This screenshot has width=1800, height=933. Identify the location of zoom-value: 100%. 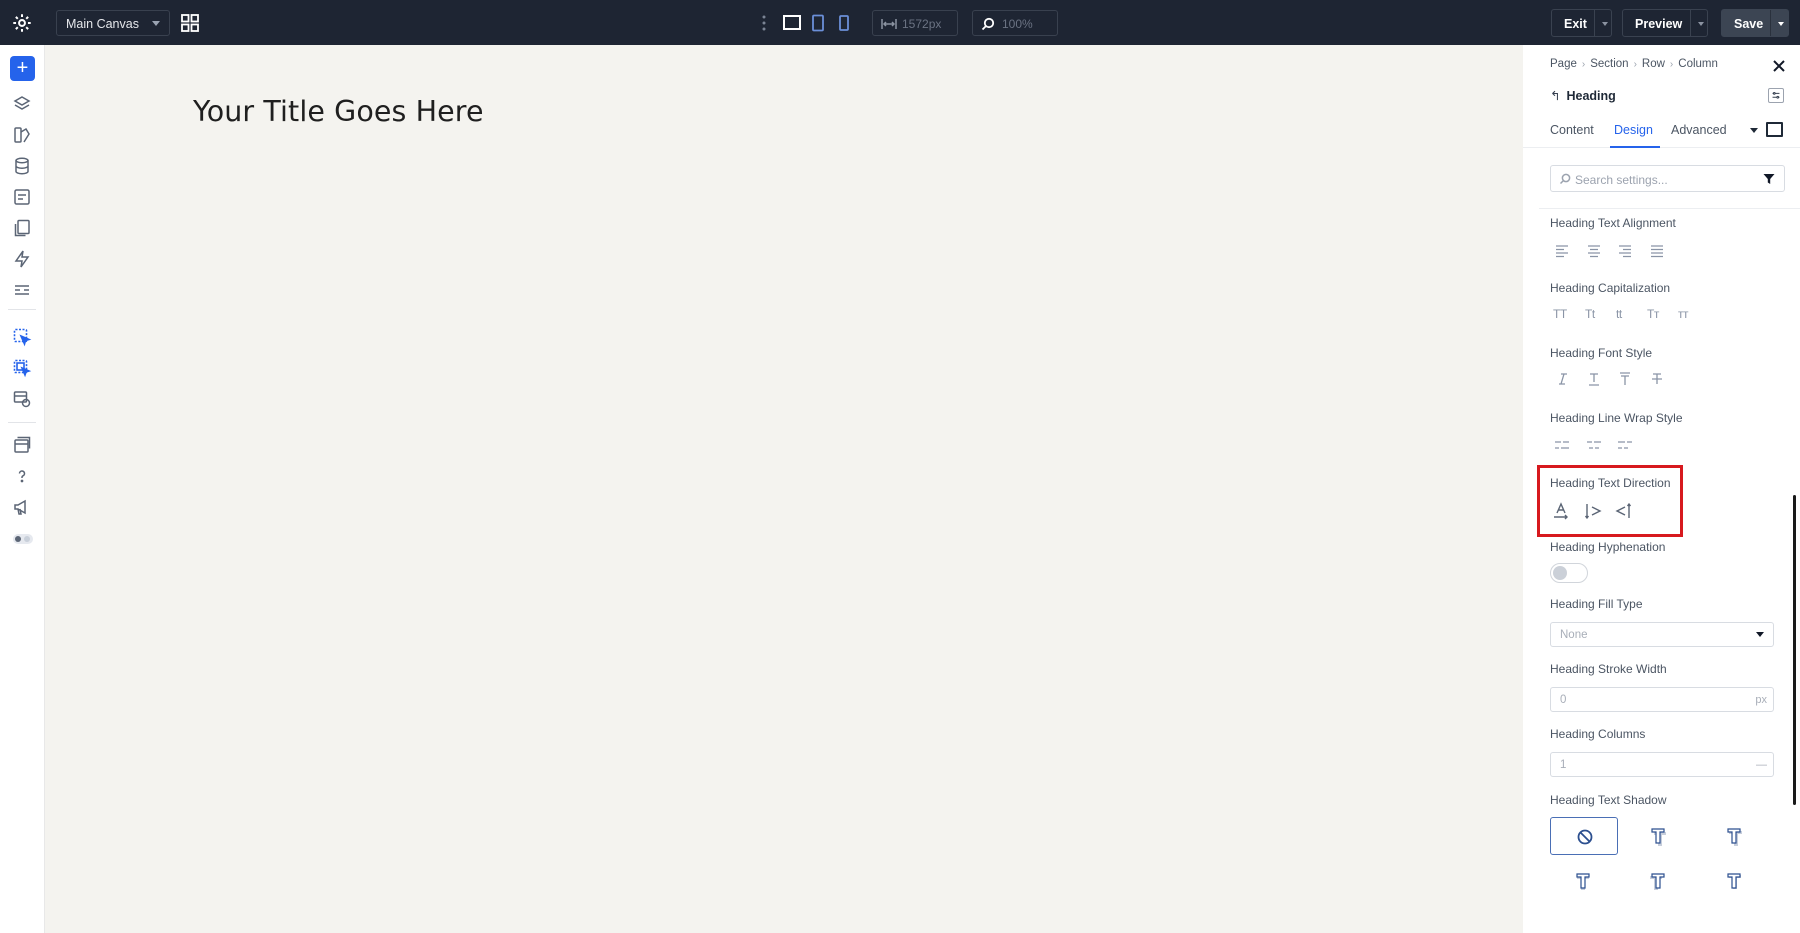
(1017, 24).